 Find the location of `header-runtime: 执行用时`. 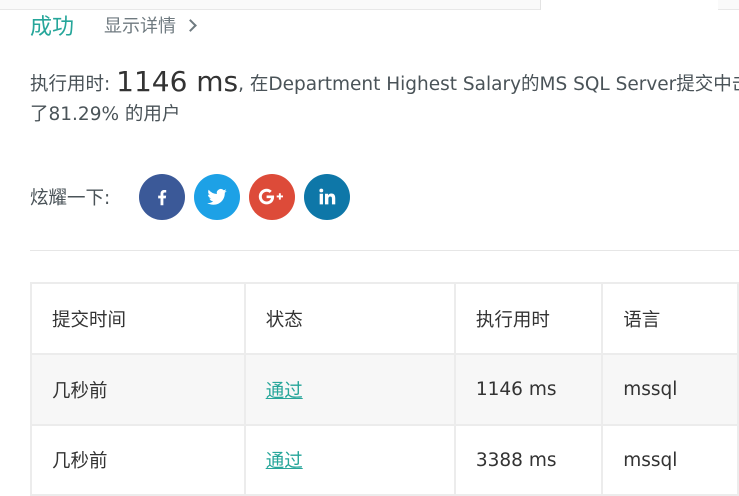

header-runtime: 执行用时 is located at coordinates (528, 318).